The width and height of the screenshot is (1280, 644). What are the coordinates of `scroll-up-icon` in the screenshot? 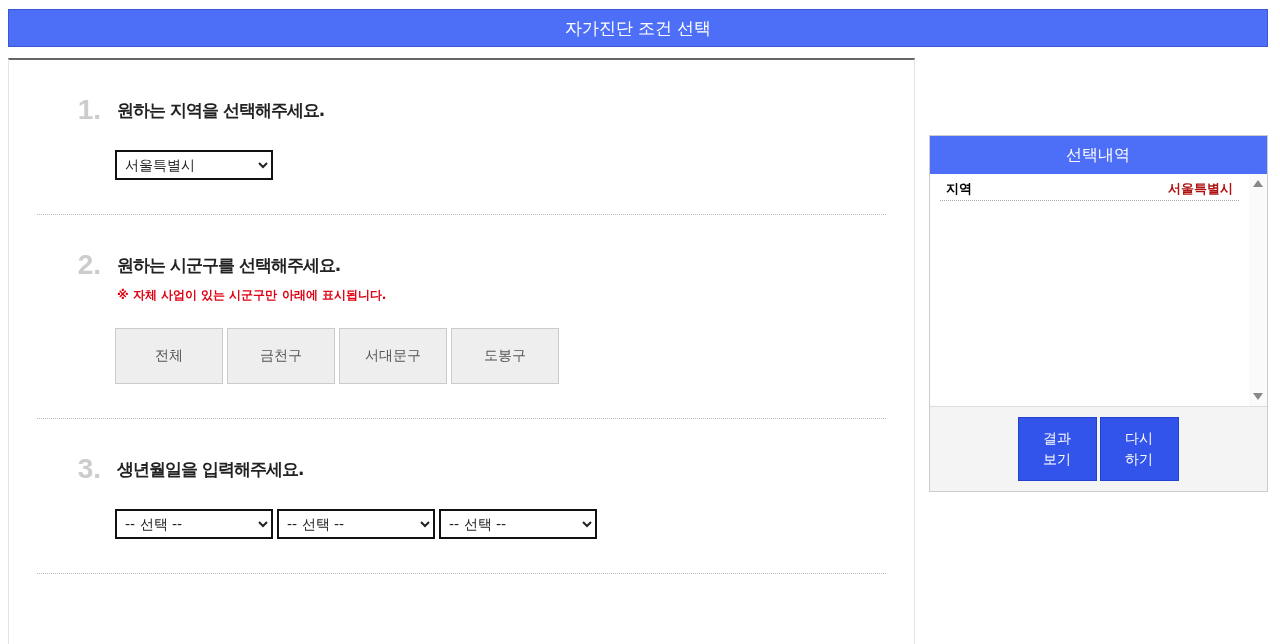 It's located at (1258, 183).